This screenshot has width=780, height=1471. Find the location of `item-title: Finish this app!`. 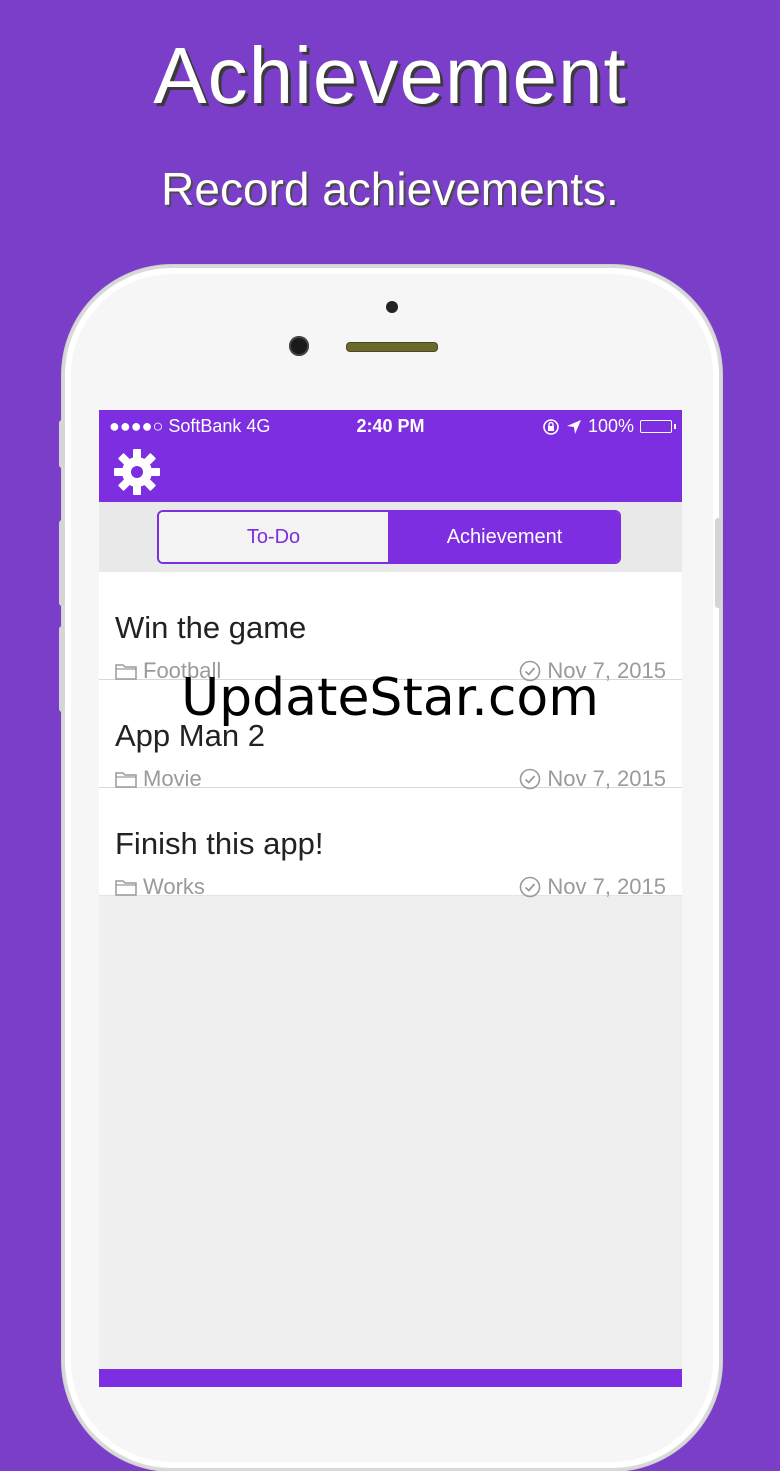

item-title: Finish this app! is located at coordinates (219, 843).